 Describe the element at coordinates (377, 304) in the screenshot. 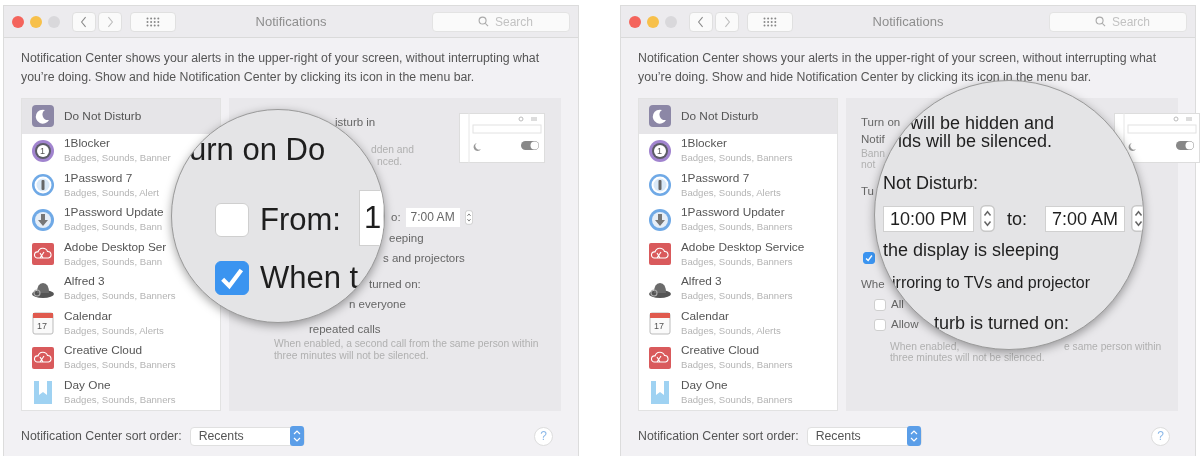

I see `setting-text: n everyone` at that location.